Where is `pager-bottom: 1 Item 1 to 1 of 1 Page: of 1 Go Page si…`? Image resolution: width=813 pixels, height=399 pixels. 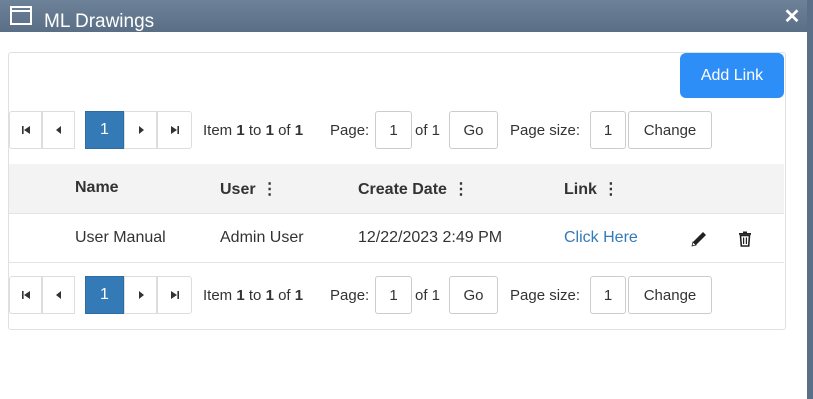 pager-bottom: 1 Item 1 to 1 of 1 Page: of 1 Go Page si… is located at coordinates (394, 296).